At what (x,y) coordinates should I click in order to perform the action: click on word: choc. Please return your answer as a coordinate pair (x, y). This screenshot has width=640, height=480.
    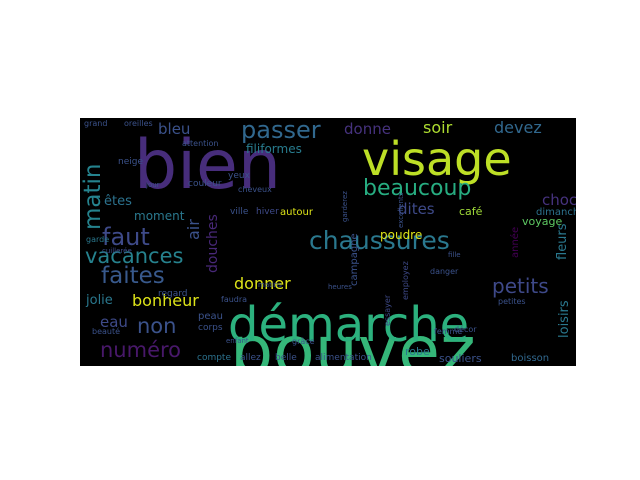
    Looking at the image, I should click on (559, 200).